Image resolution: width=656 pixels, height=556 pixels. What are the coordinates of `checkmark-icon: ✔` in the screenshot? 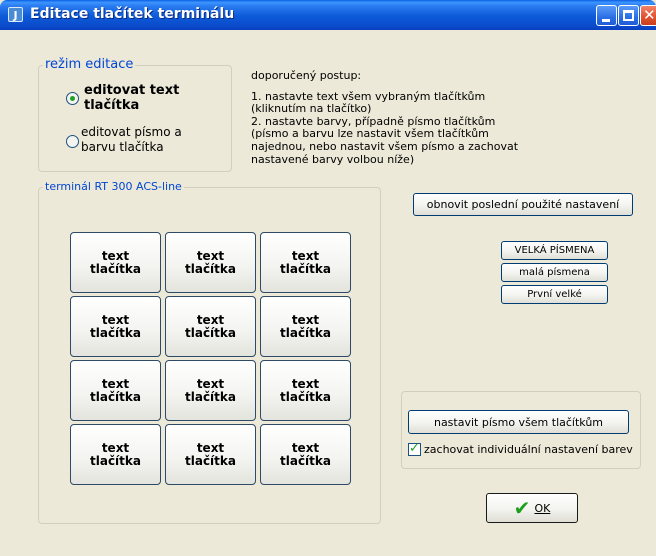 It's located at (522, 508).